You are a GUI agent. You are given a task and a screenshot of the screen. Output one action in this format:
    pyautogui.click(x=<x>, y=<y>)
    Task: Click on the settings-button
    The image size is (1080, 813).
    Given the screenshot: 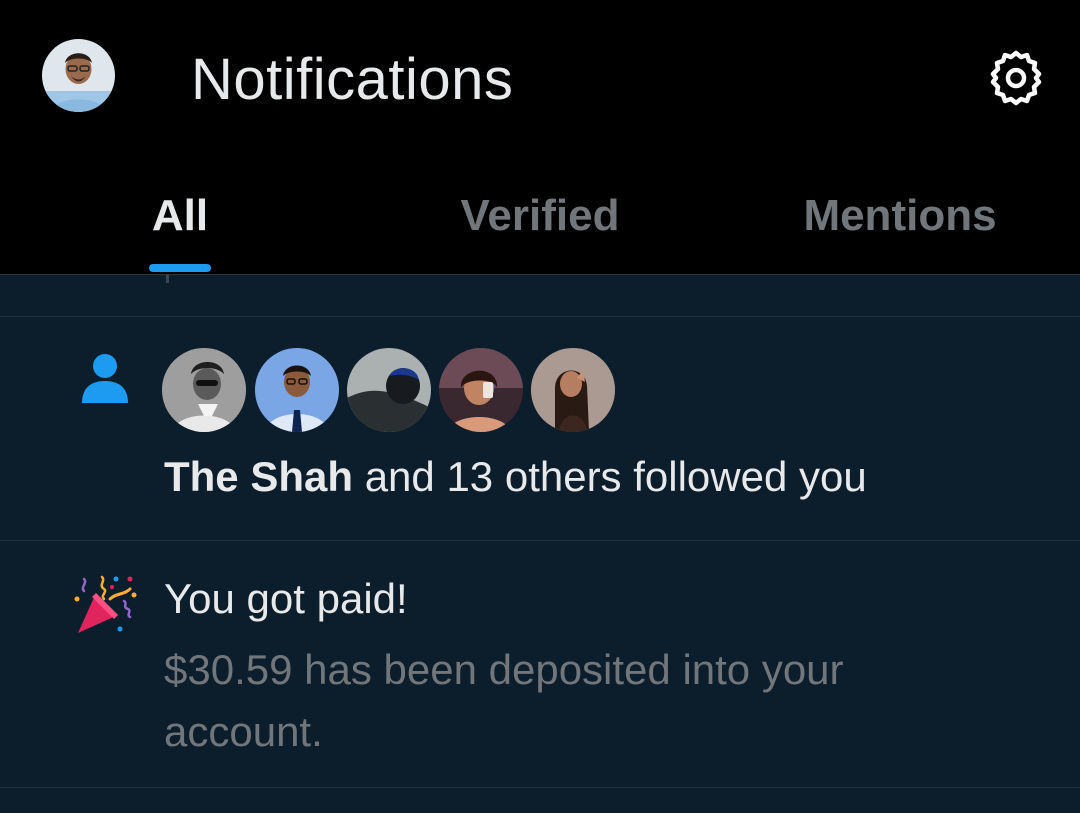 What is the action you would take?
    pyautogui.click(x=1016, y=78)
    